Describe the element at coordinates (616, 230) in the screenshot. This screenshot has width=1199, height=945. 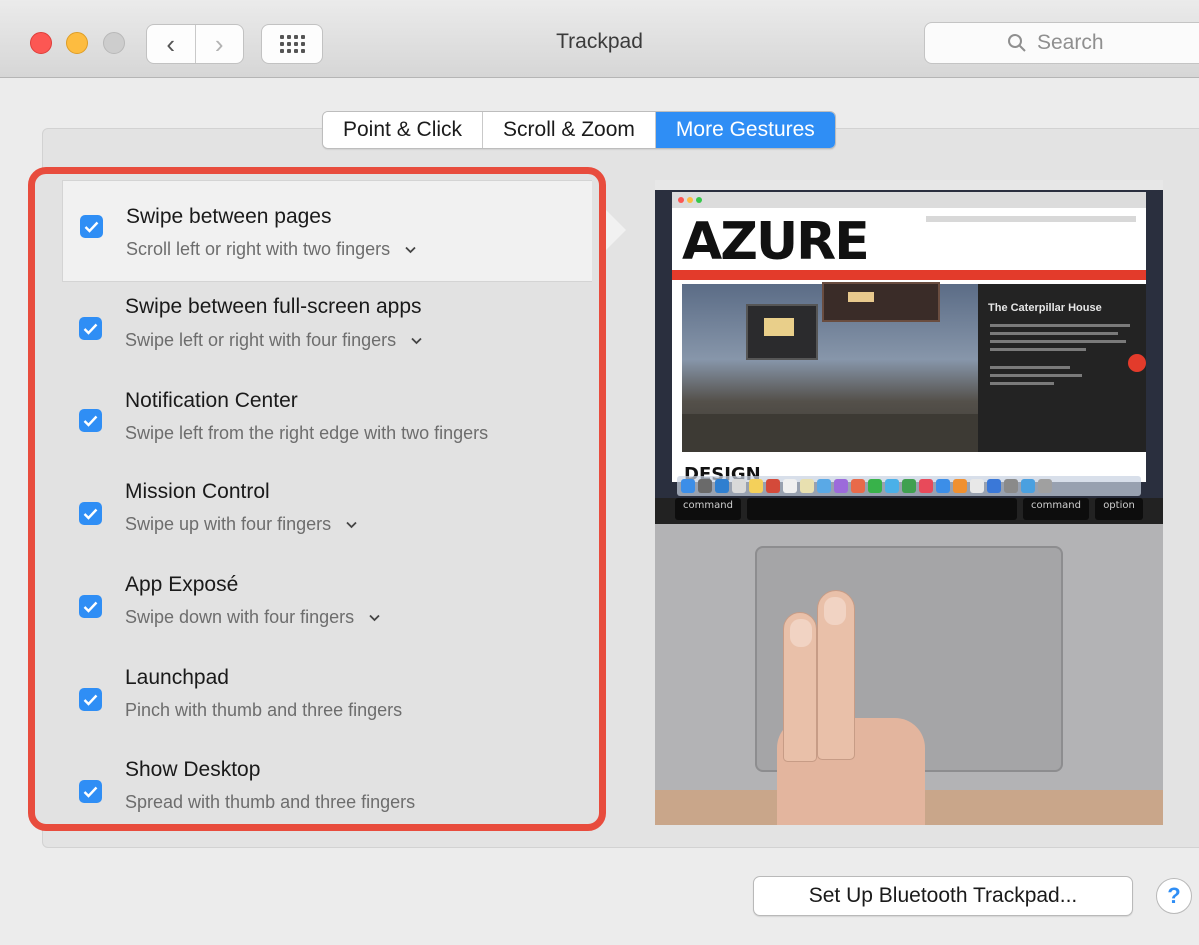
I see `selection-pointer` at that location.